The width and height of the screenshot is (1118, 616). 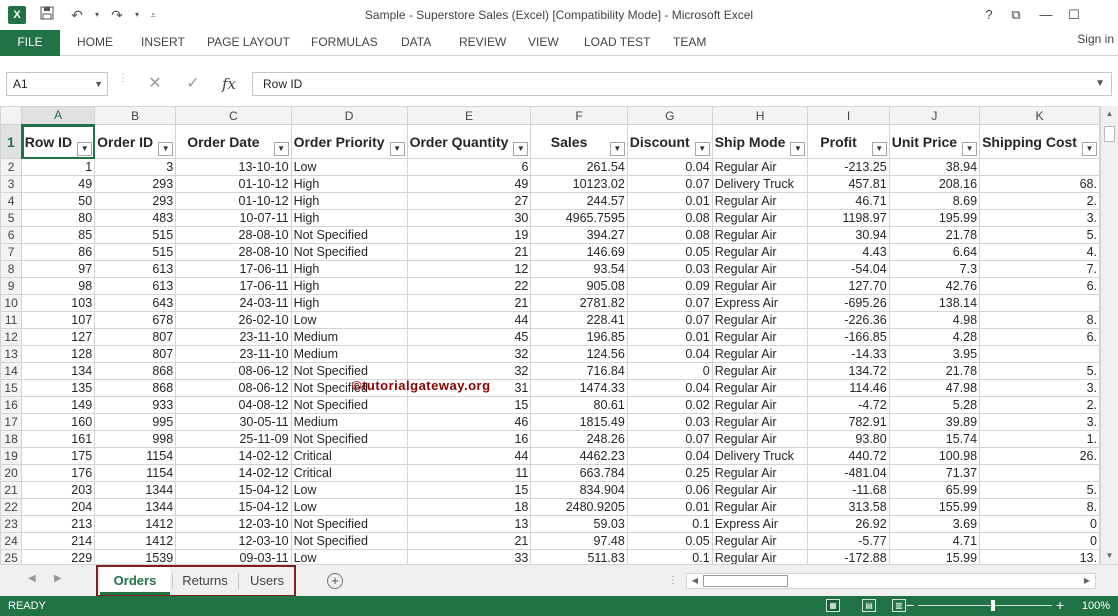 I want to click on scroll-up-icon: ▲, so click(x=1109, y=114).